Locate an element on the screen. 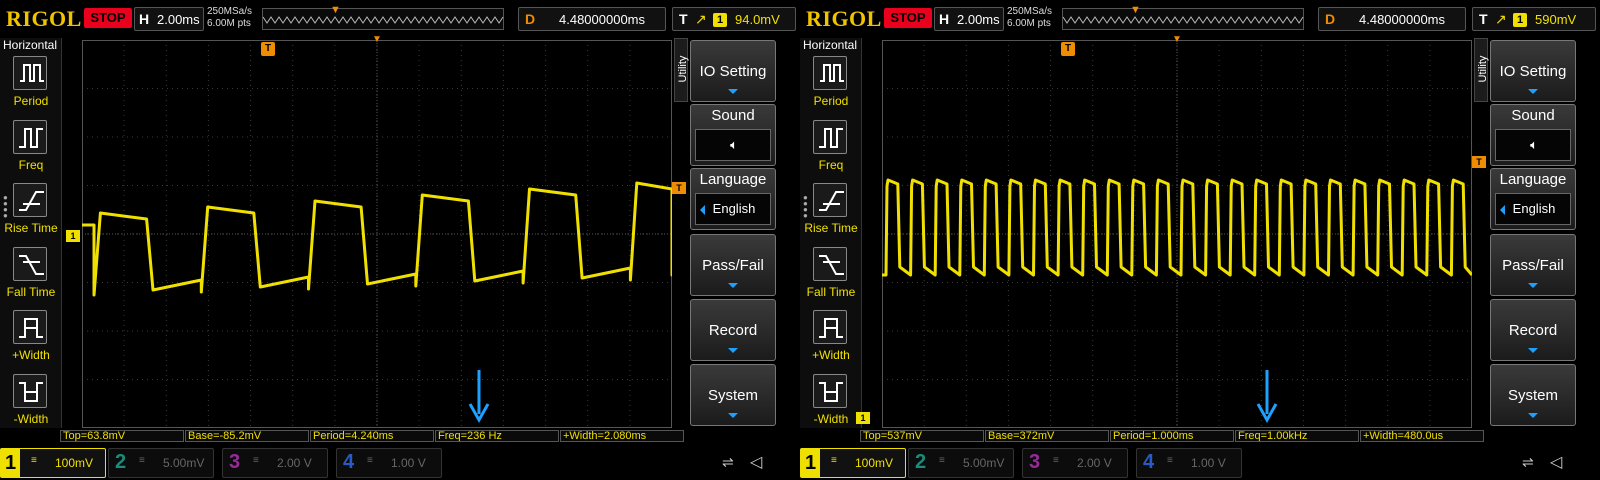 The width and height of the screenshot is (1600, 480). measure-period: Period=4.240ms is located at coordinates (372, 436).